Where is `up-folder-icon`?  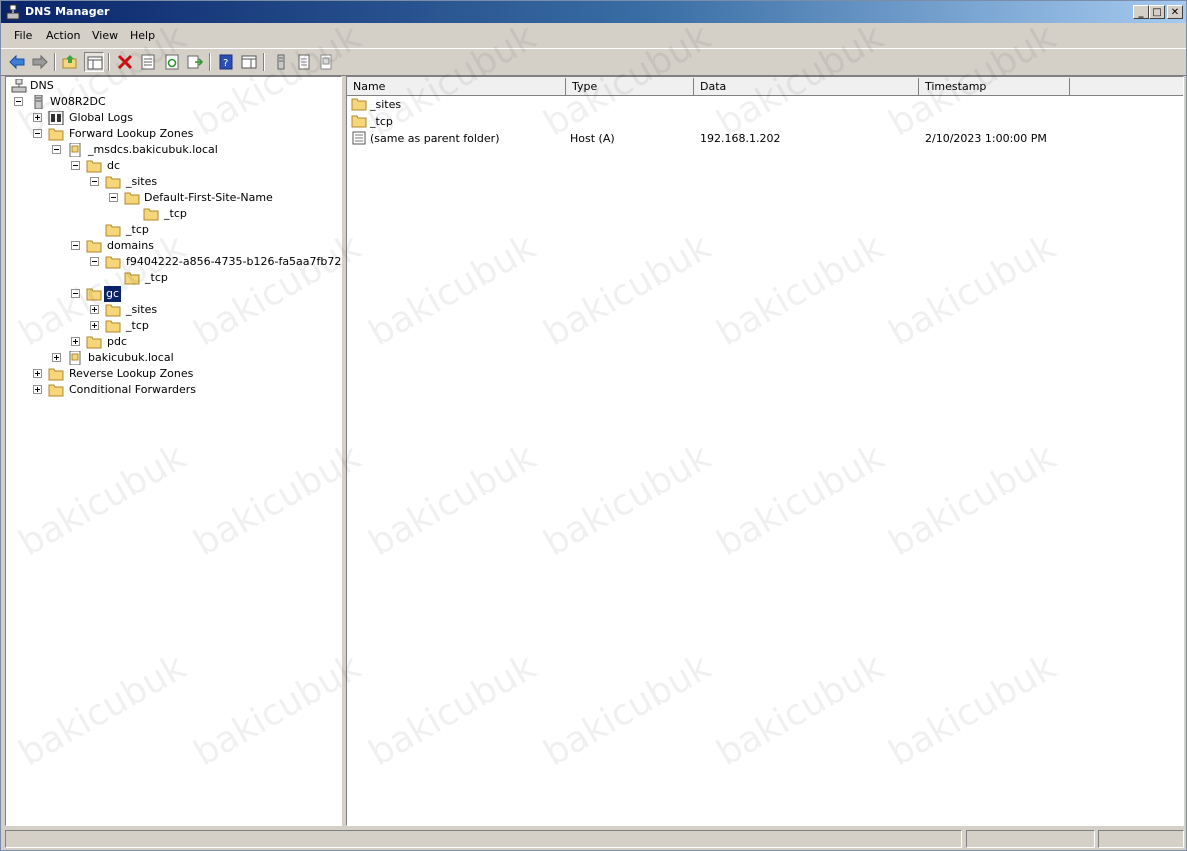 up-folder-icon is located at coordinates (69, 62).